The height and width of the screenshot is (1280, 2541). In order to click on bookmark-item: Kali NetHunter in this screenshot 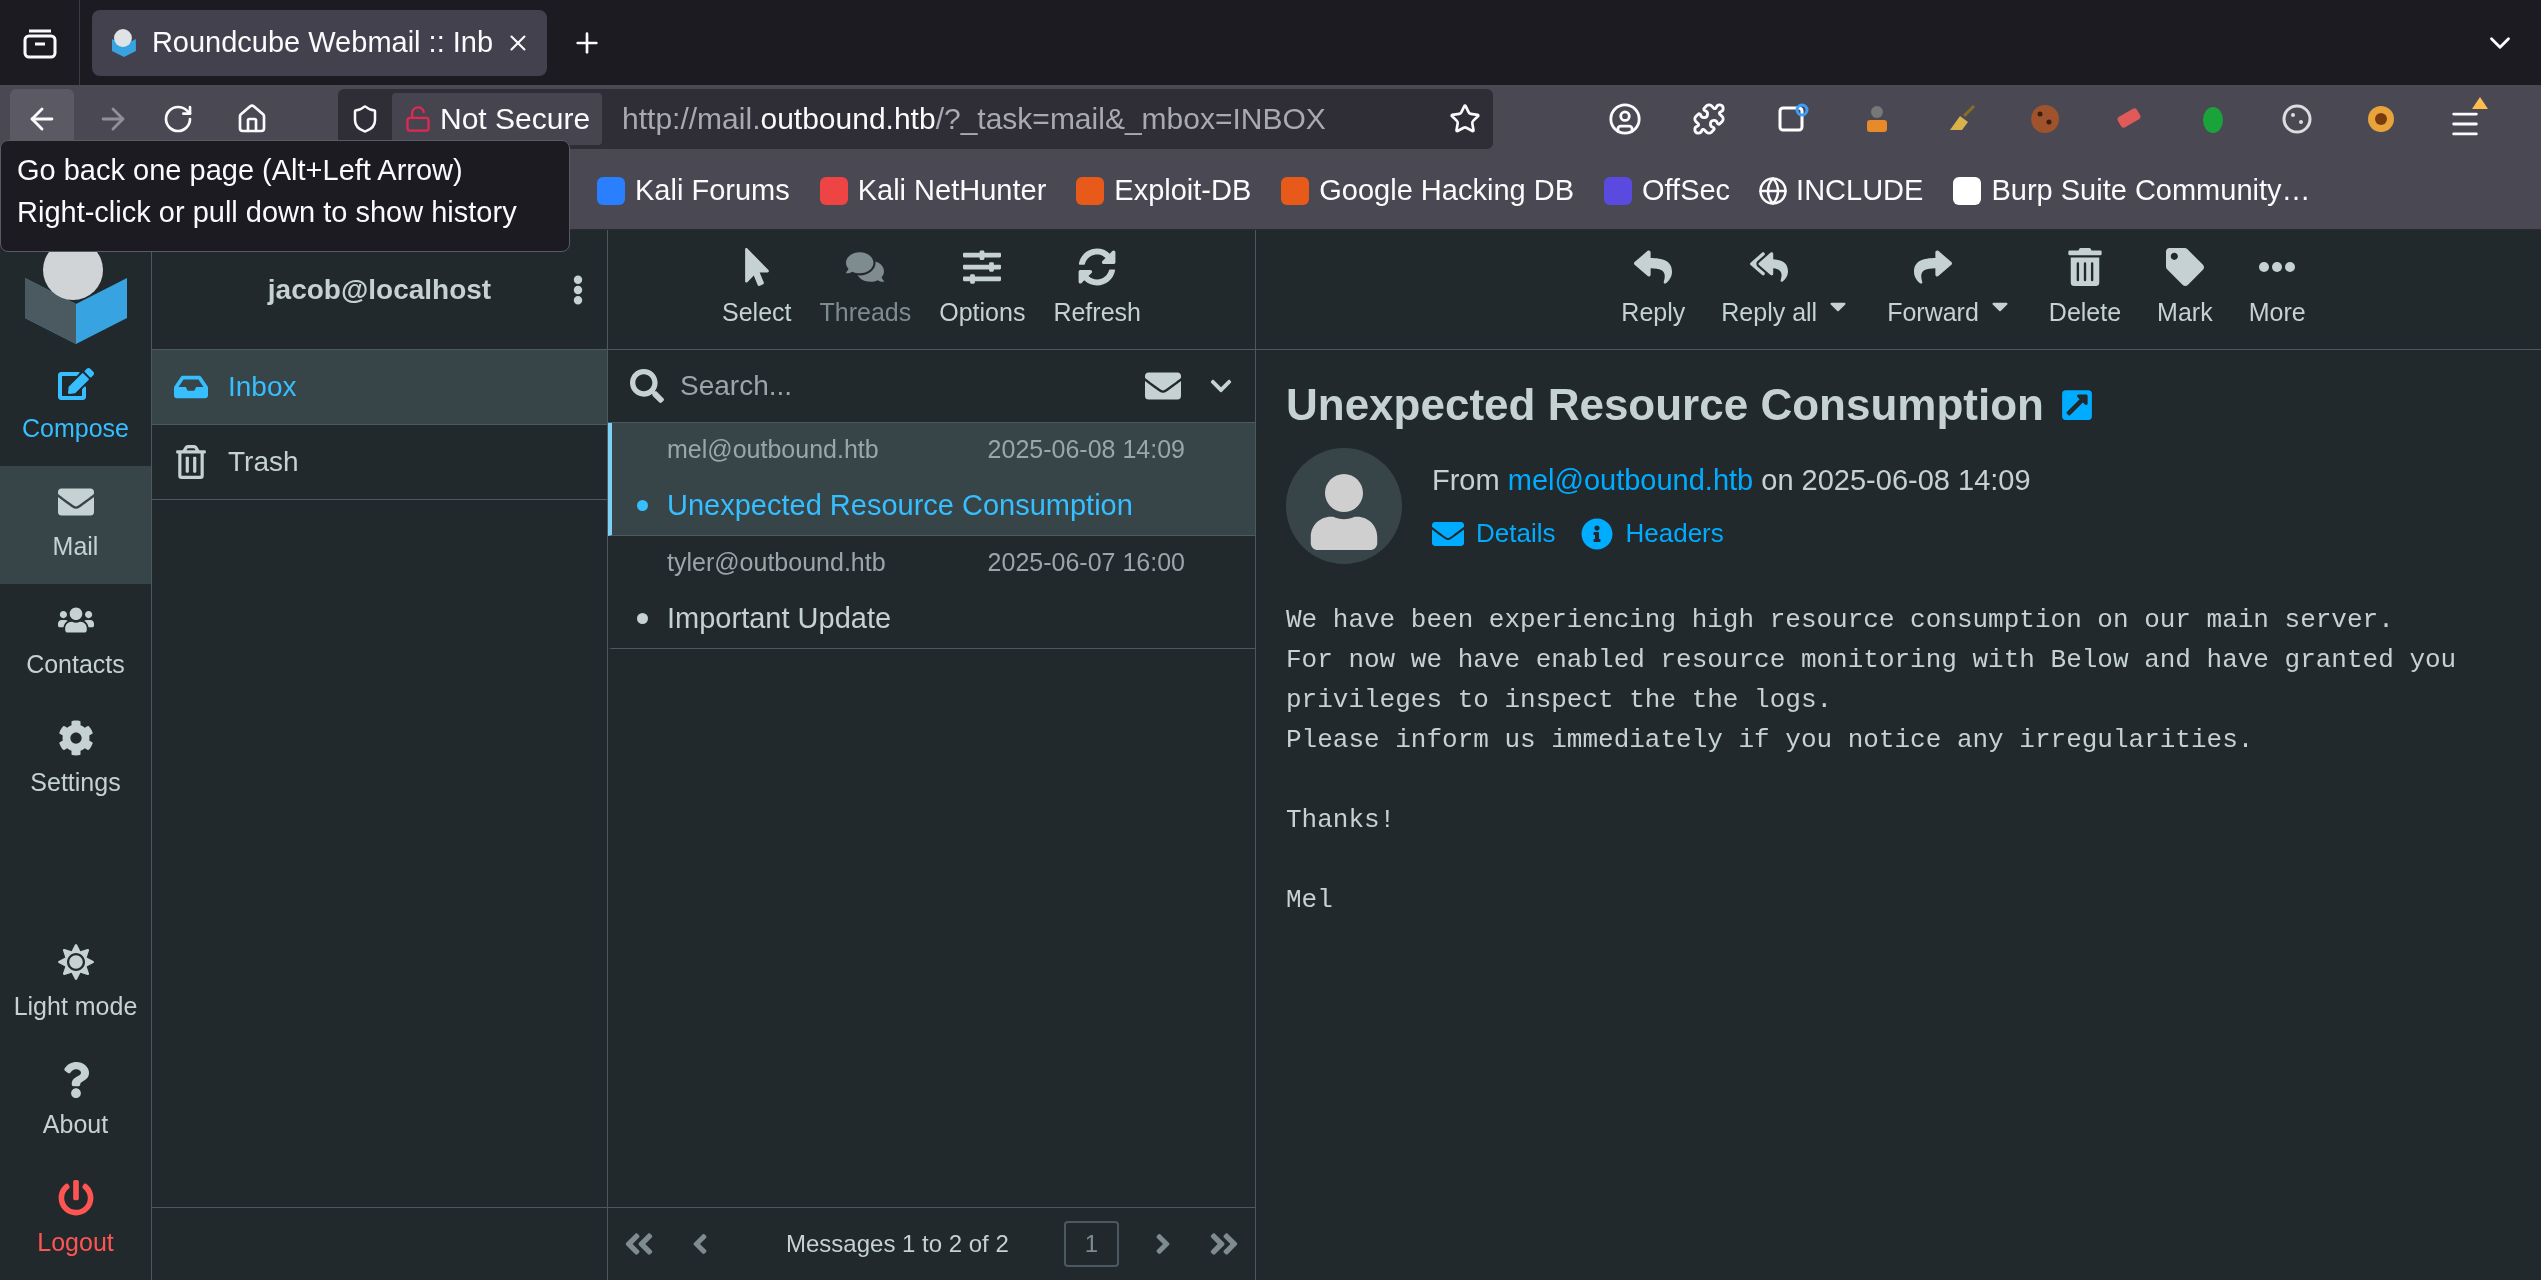, I will do `click(932, 190)`.